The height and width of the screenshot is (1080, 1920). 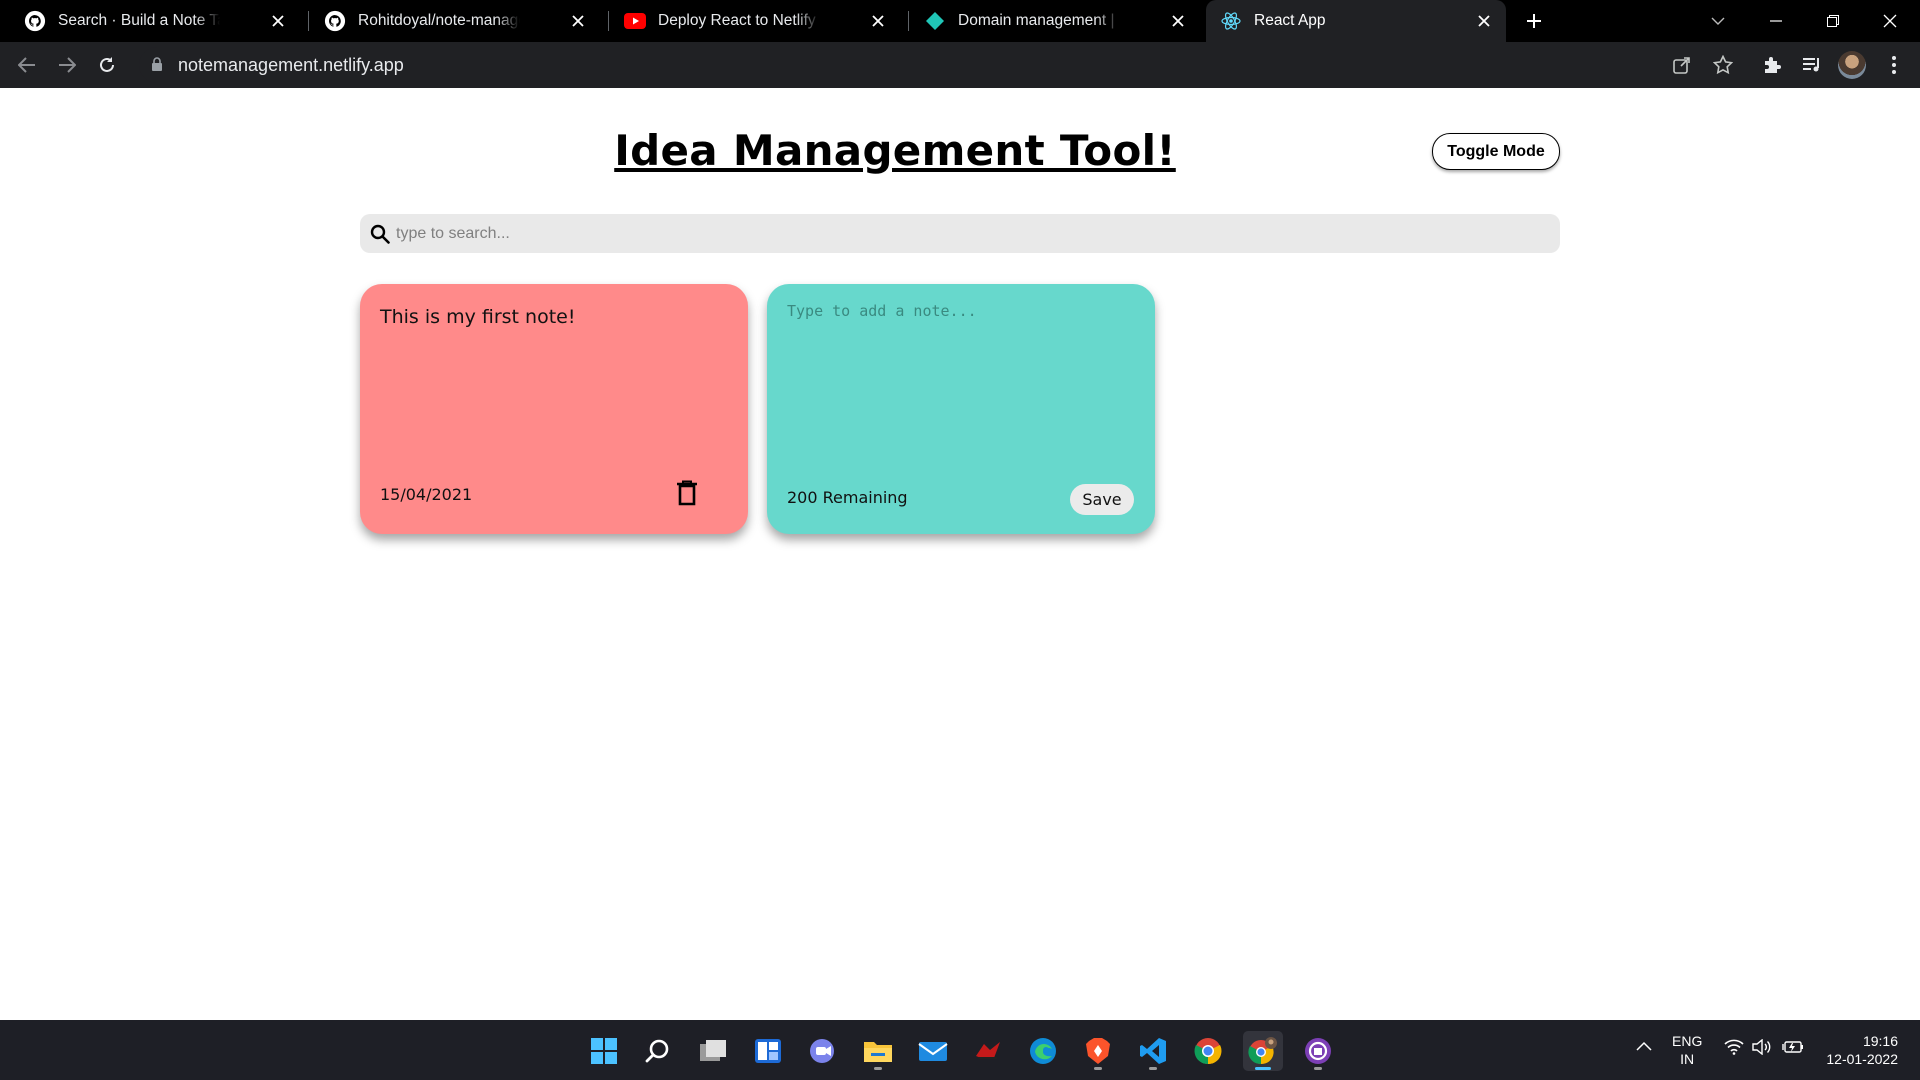 I want to click on start-icon, so click(x=604, y=1051).